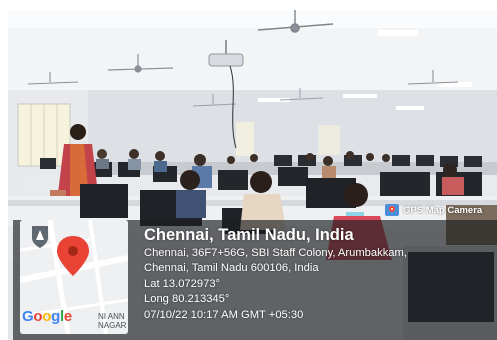  What do you see at coordinates (55, 316) in the screenshot?
I see `google-logo-g: g` at bounding box center [55, 316].